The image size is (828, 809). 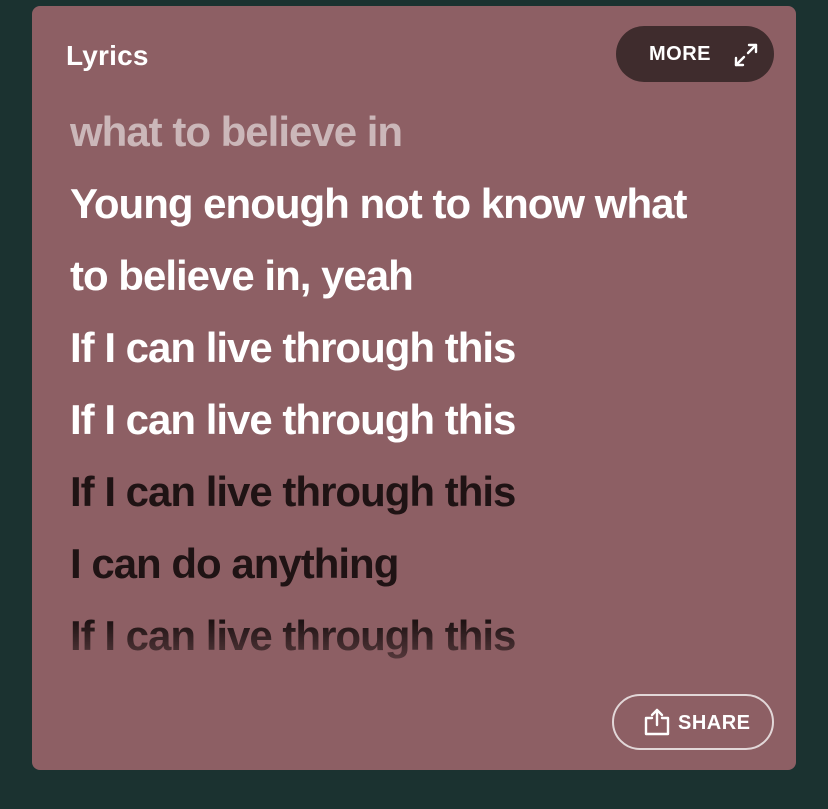 I want to click on lyrics-title: Lyrics, so click(x=107, y=55).